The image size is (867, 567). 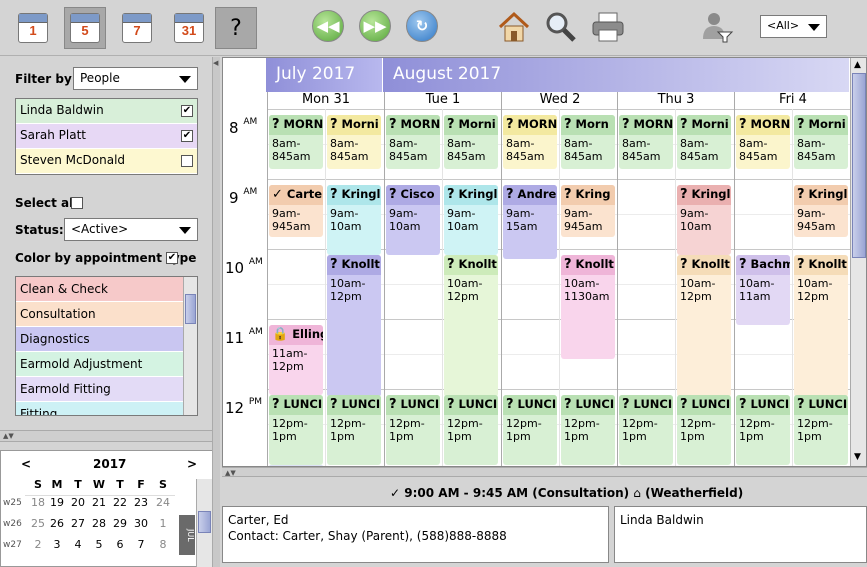 What do you see at coordinates (99, 289) in the screenshot?
I see `appointment-type-item: Clean & Check` at bounding box center [99, 289].